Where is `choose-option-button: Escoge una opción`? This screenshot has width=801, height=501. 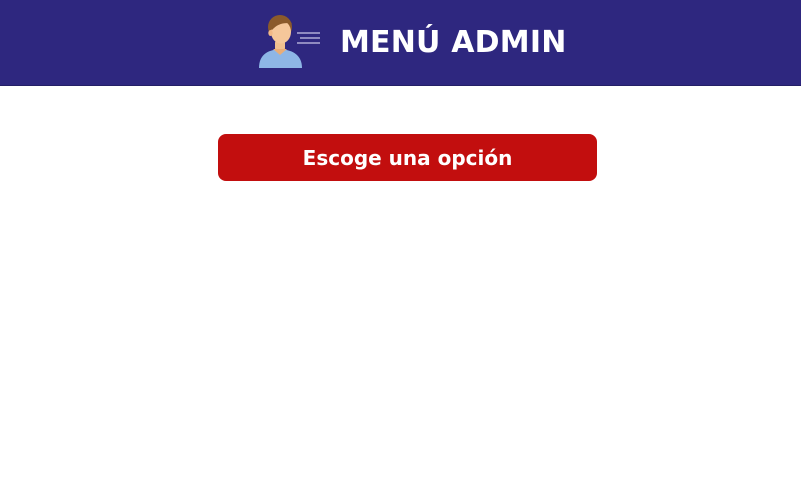 choose-option-button: Escoge una opción is located at coordinates (407, 157).